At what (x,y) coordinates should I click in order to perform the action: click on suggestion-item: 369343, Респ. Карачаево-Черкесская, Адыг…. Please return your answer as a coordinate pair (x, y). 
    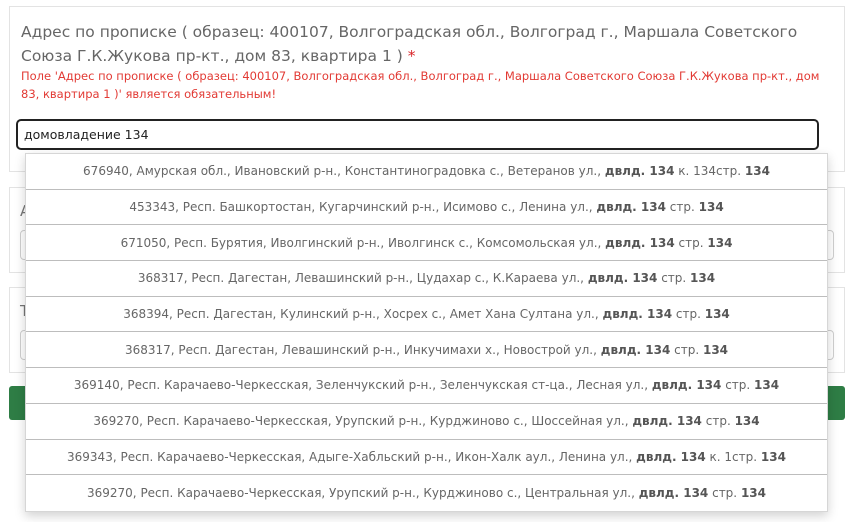
    Looking at the image, I should click on (426, 458).